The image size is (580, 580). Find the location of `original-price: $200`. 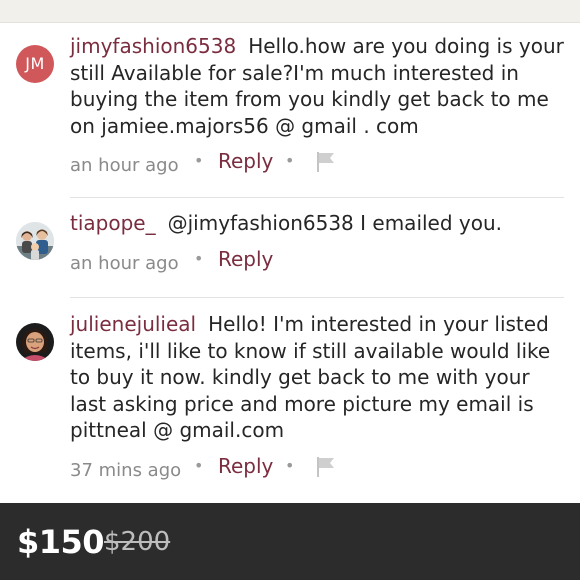

original-price: $200 is located at coordinates (137, 542).